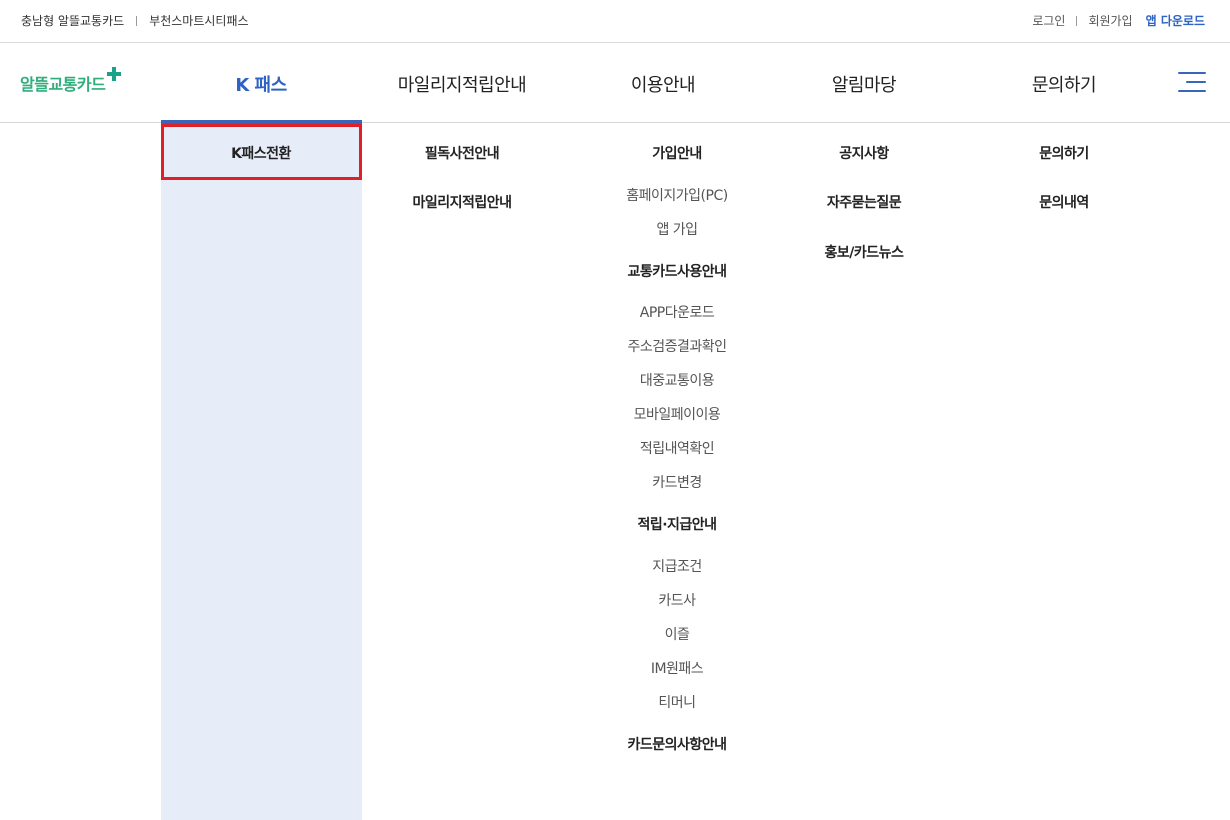  I want to click on link-bucheon-pass: 부천스마트시티패스, so click(198, 20).